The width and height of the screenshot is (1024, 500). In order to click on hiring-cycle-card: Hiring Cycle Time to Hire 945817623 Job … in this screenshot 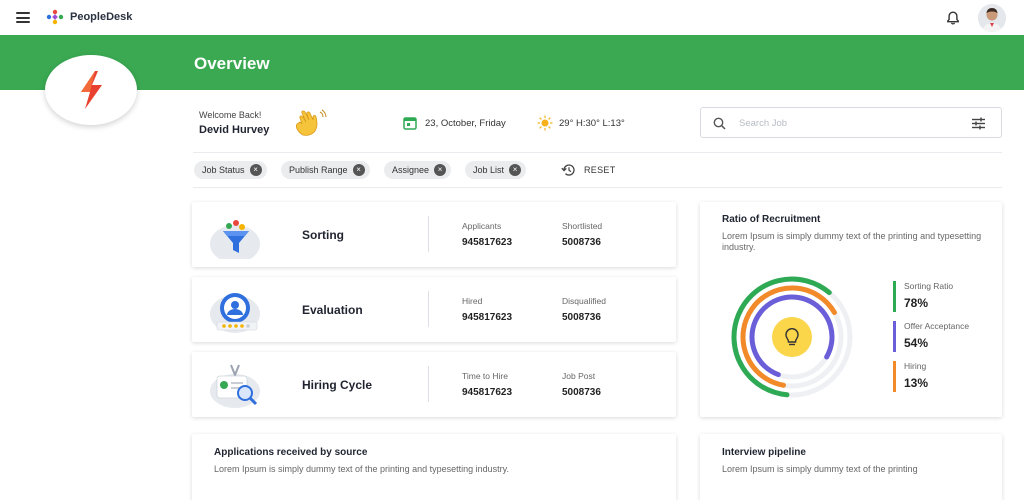, I will do `click(434, 384)`.